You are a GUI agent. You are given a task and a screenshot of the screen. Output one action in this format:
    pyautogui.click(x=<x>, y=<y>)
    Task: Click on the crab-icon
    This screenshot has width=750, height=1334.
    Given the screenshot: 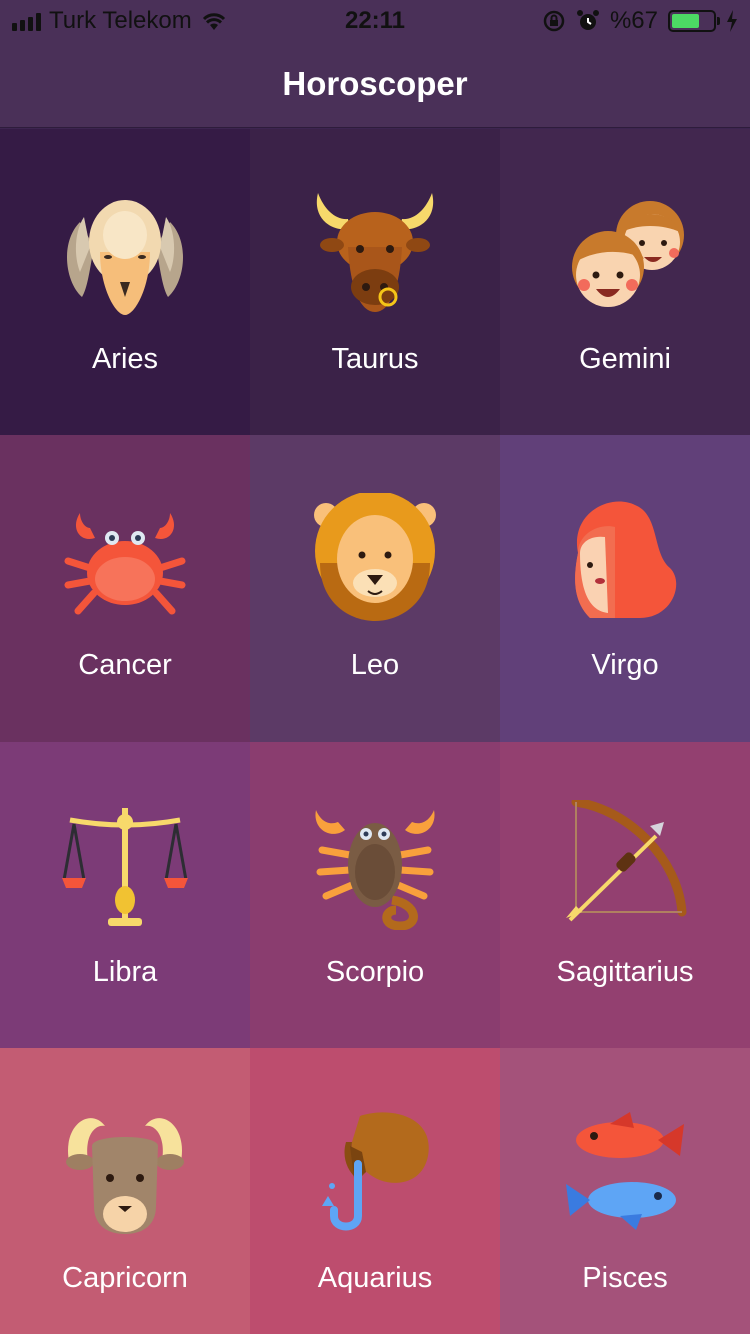 What is the action you would take?
    pyautogui.click(x=125, y=564)
    